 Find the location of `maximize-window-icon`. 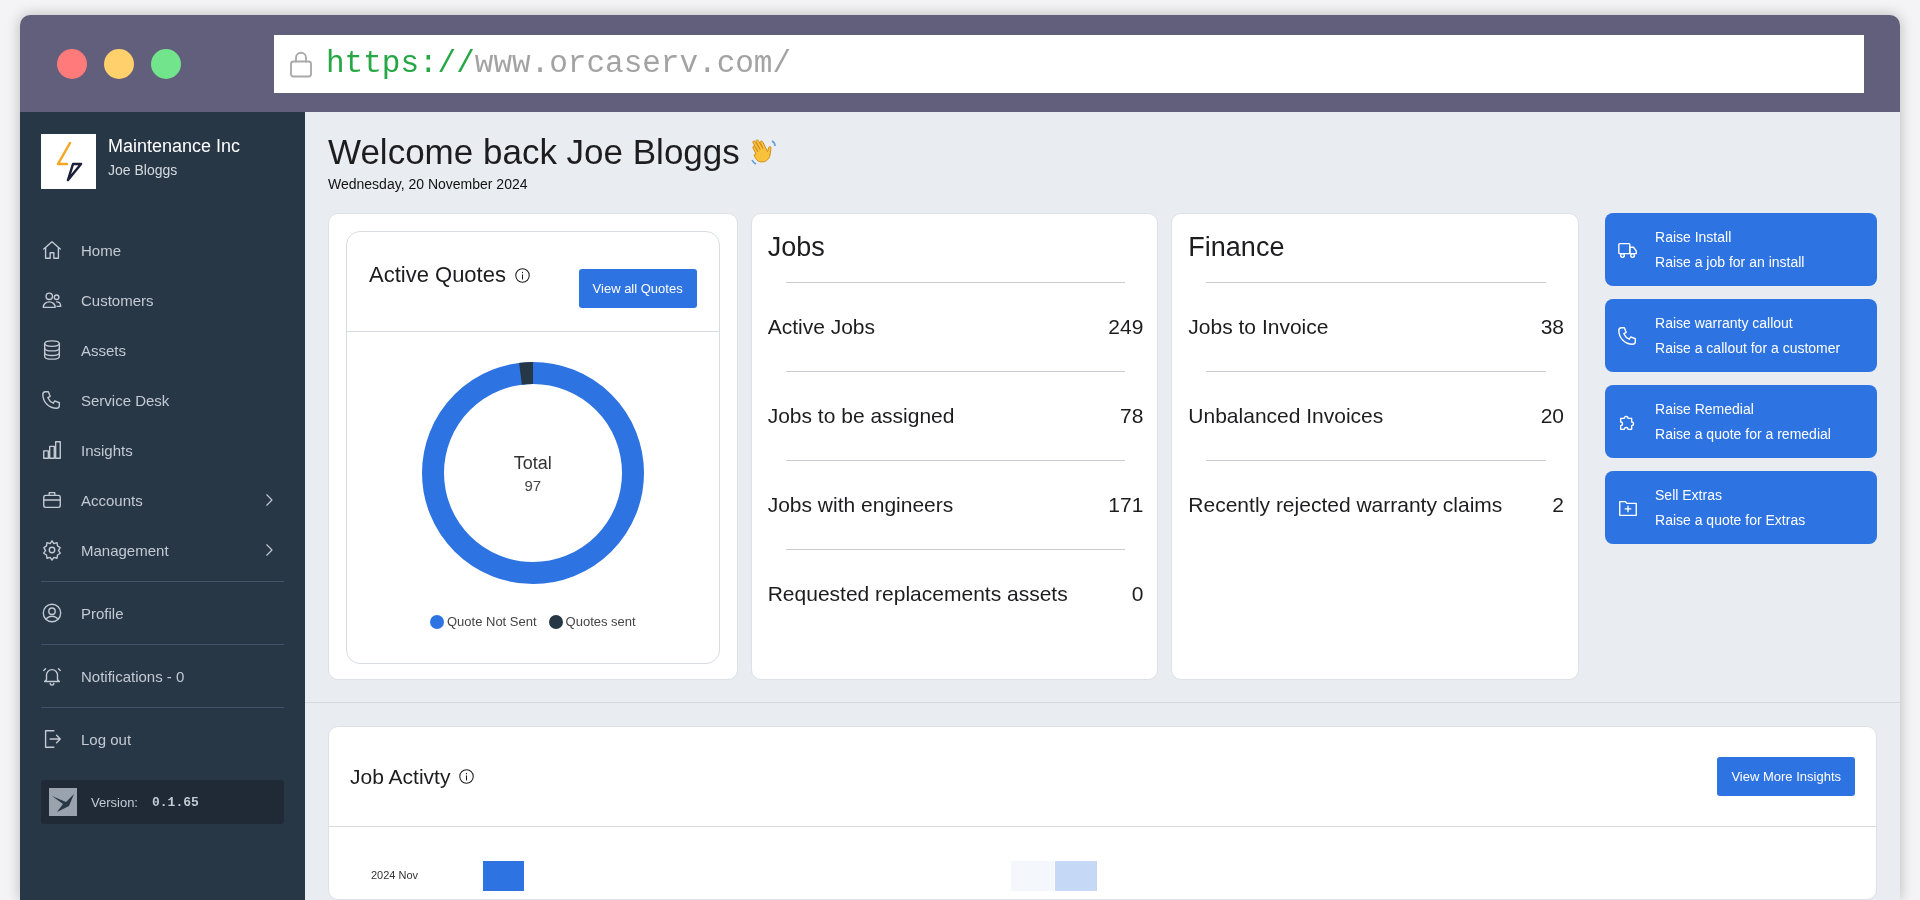

maximize-window-icon is located at coordinates (166, 63).